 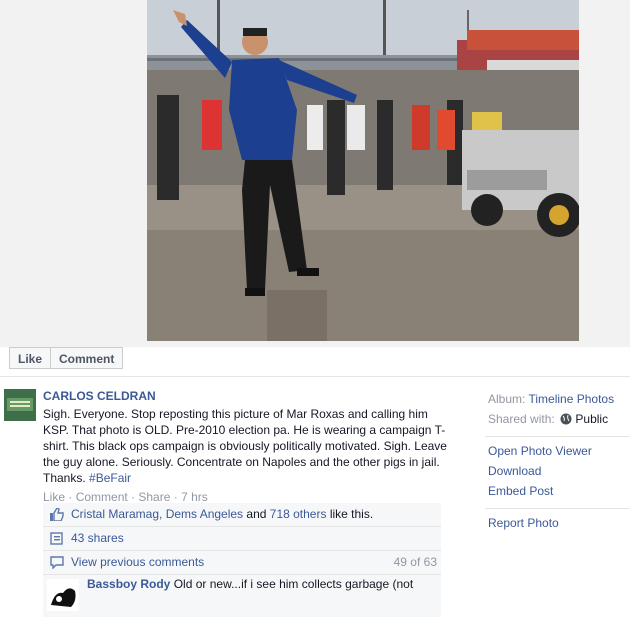 What do you see at coordinates (157, 514) in the screenshot?
I see `likers-names: Cristal Maramag, Dems Angeles` at bounding box center [157, 514].